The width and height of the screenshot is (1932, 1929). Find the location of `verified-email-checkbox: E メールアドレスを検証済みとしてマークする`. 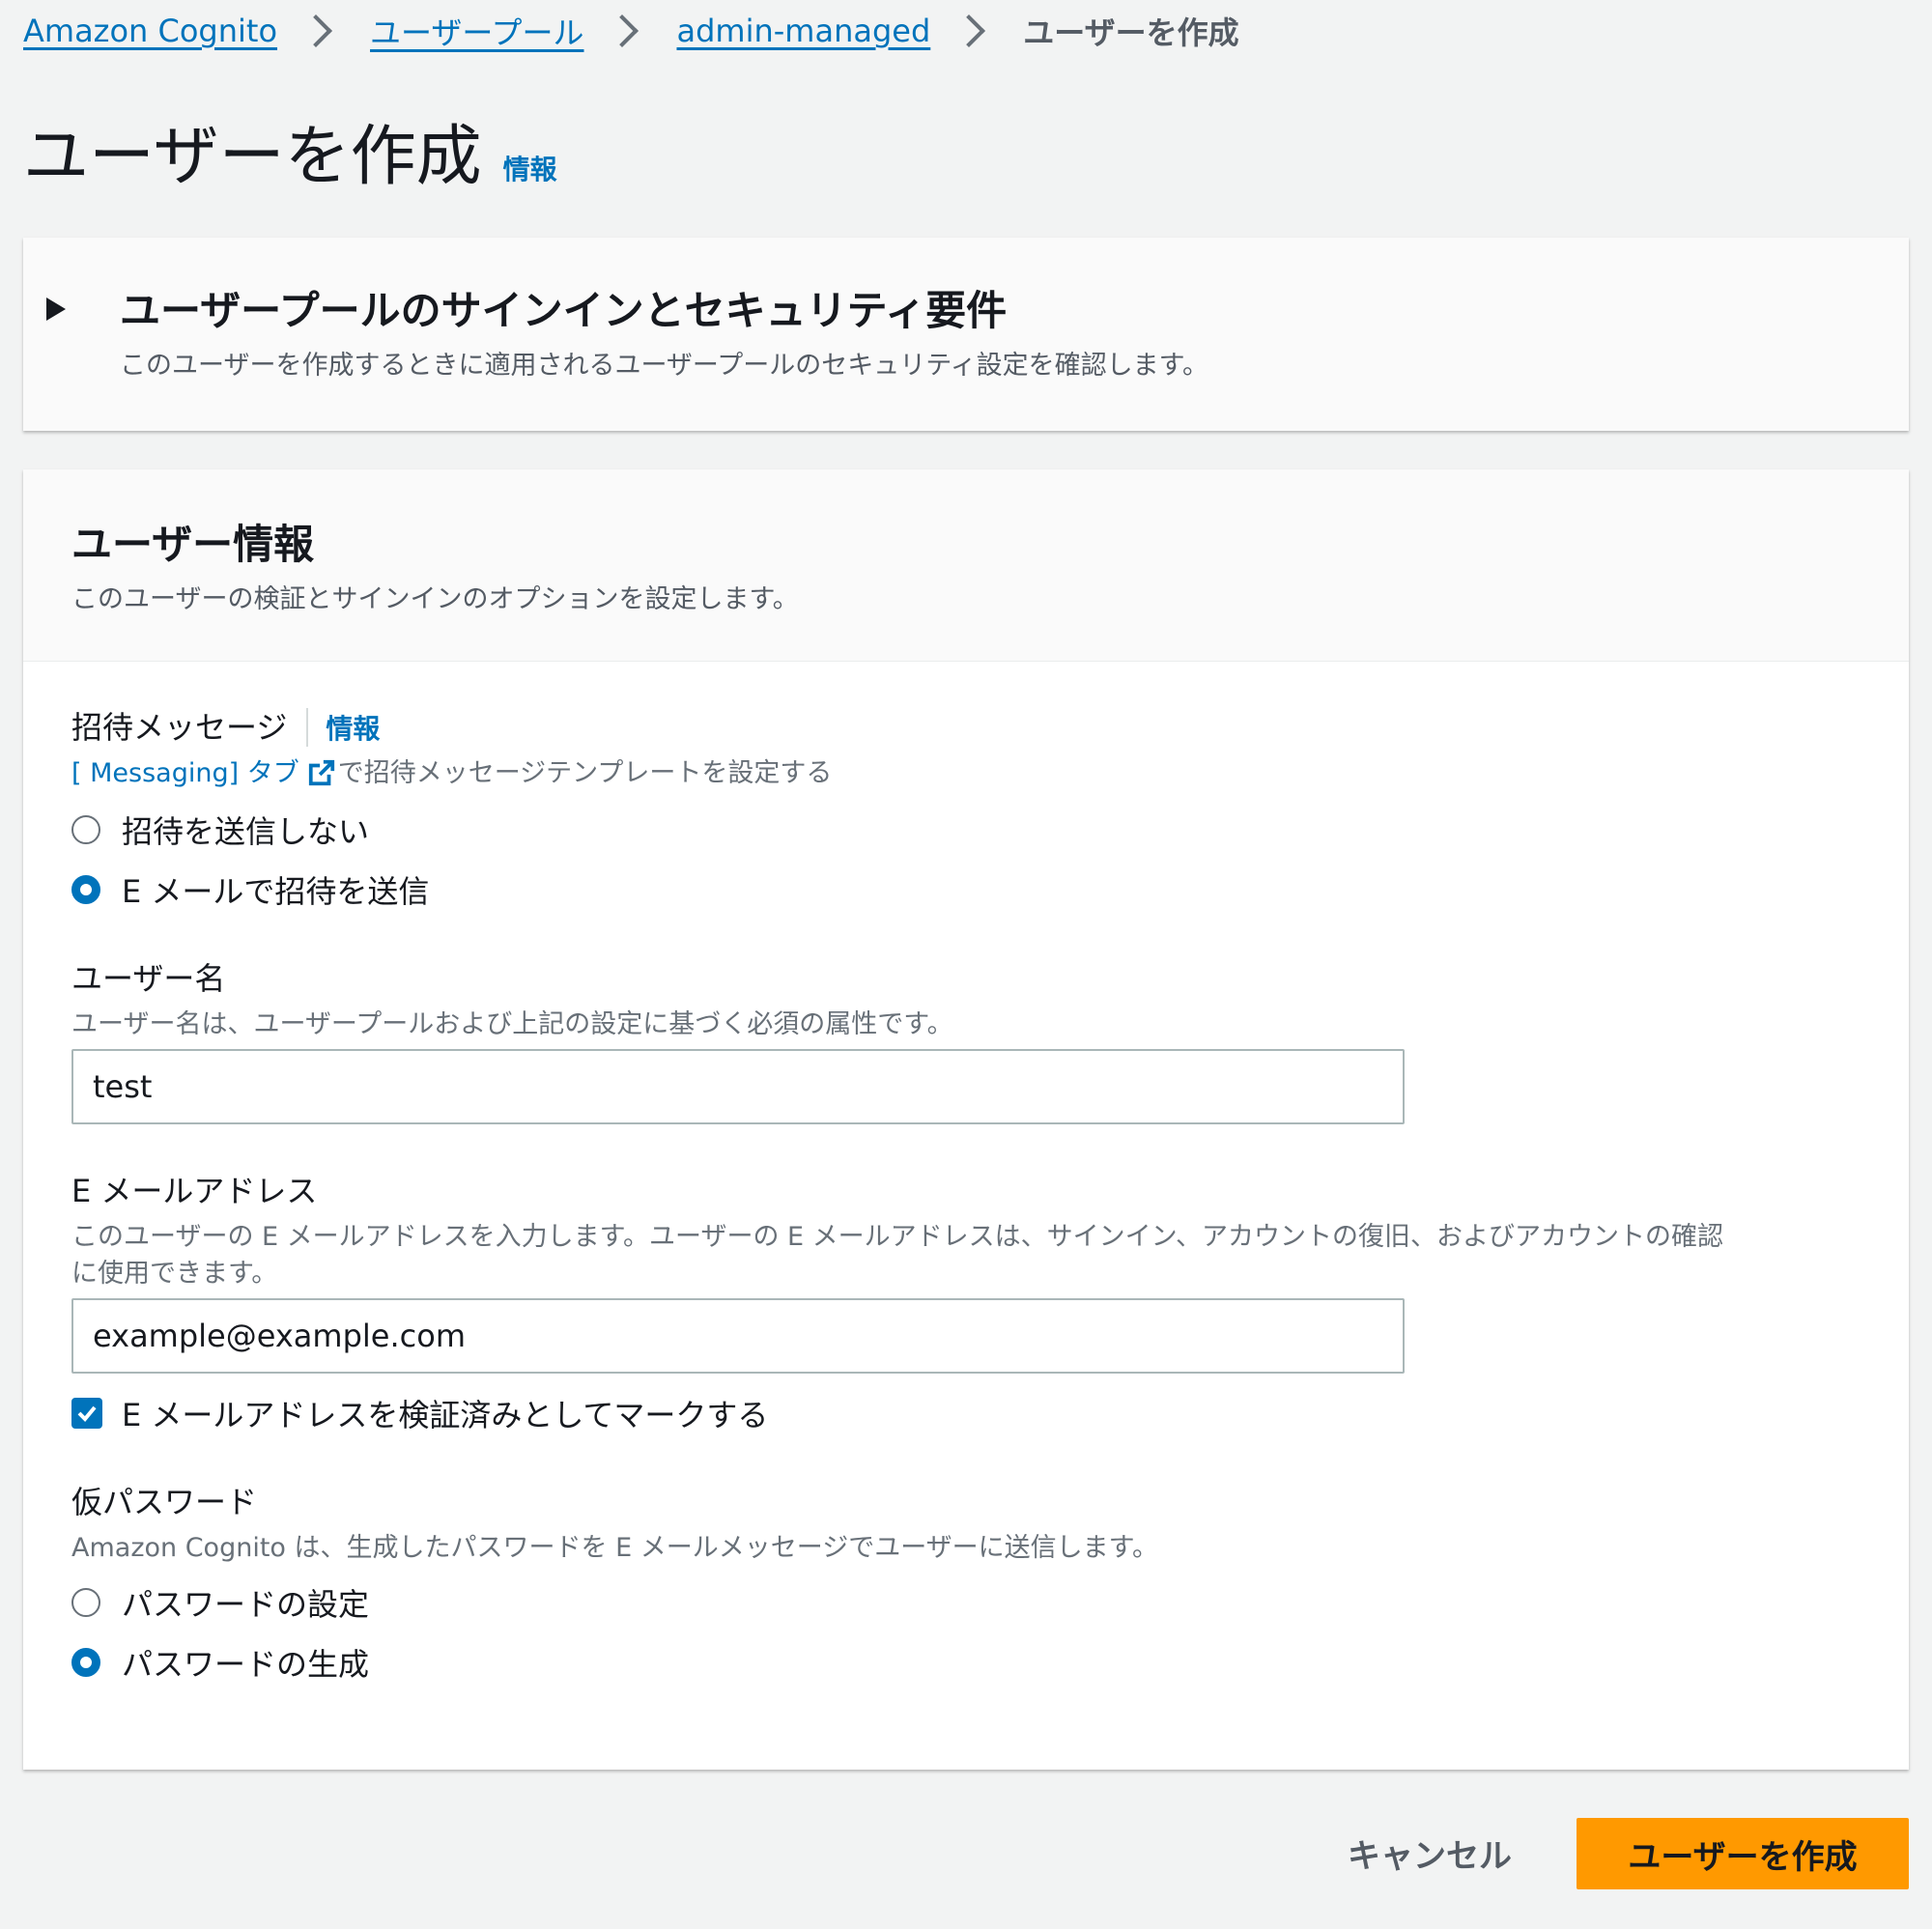

verified-email-checkbox: E メールアドレスを検証済みとしてマークする is located at coordinates (419, 1413).